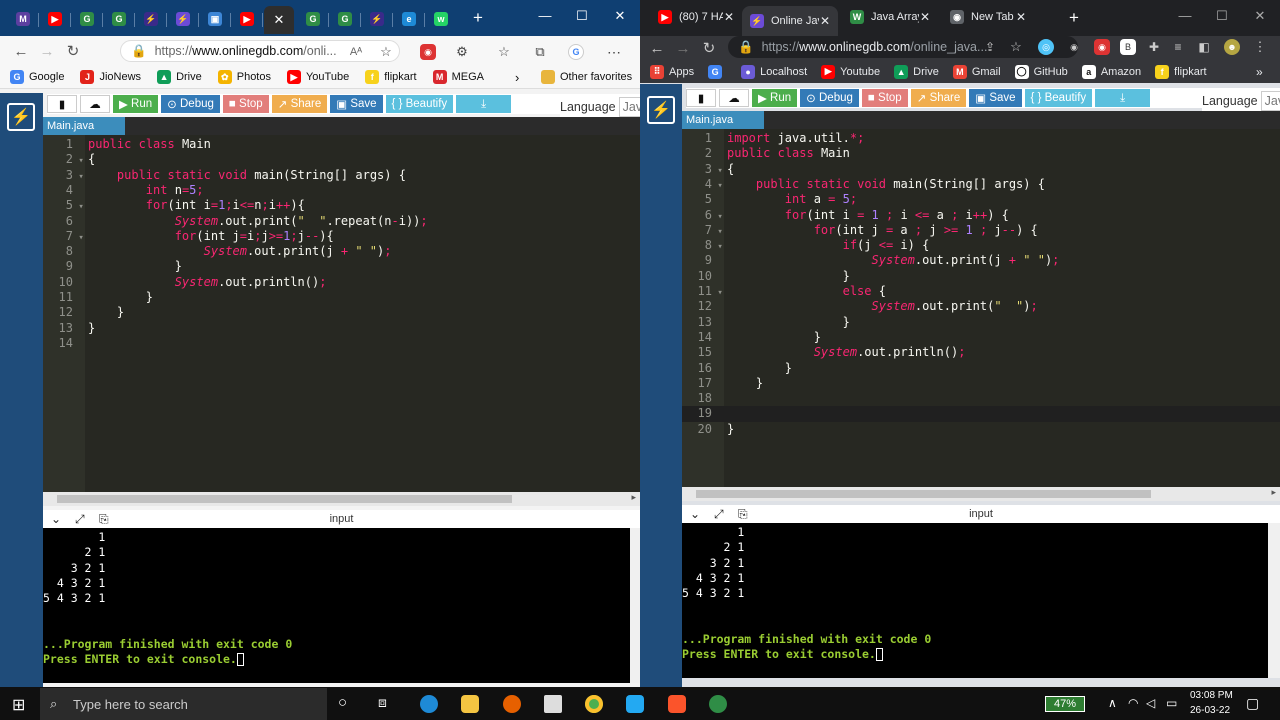  Describe the element at coordinates (462, 52) in the screenshot. I see `extensions-puzzle-icon: ⚙` at that location.